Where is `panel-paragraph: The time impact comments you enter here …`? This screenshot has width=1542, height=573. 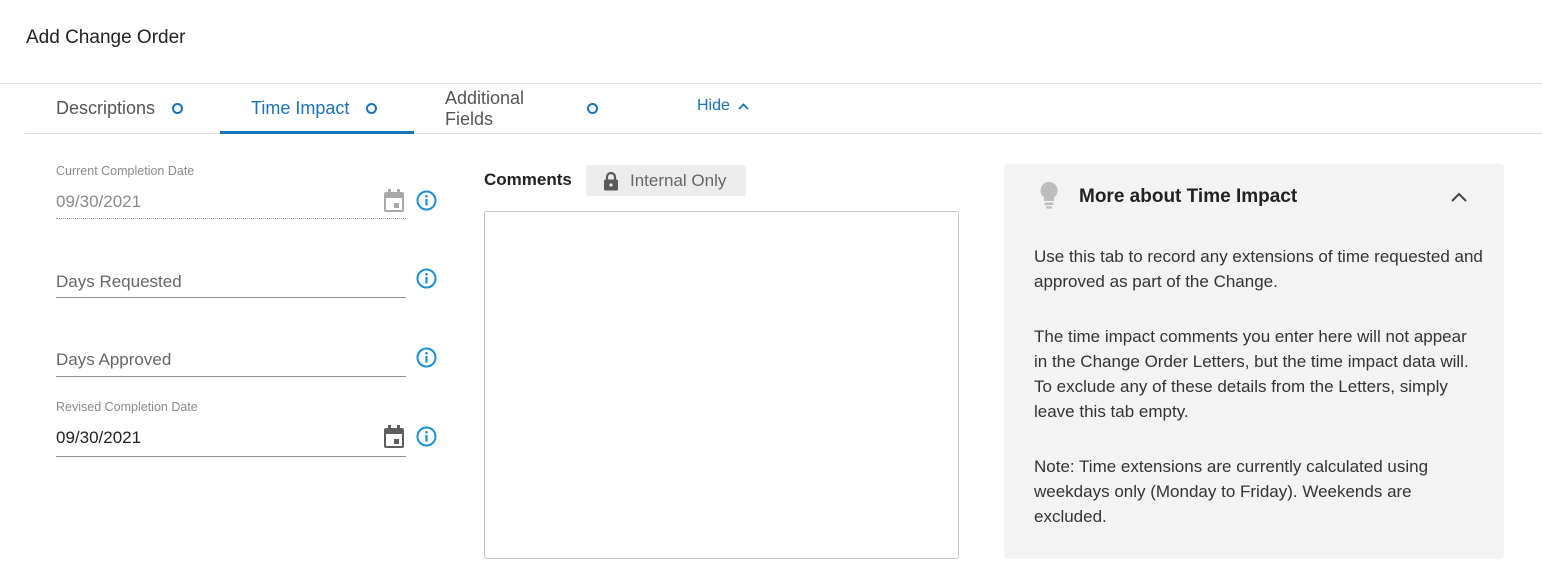 panel-paragraph: The time impact comments you enter here … is located at coordinates (1251, 374).